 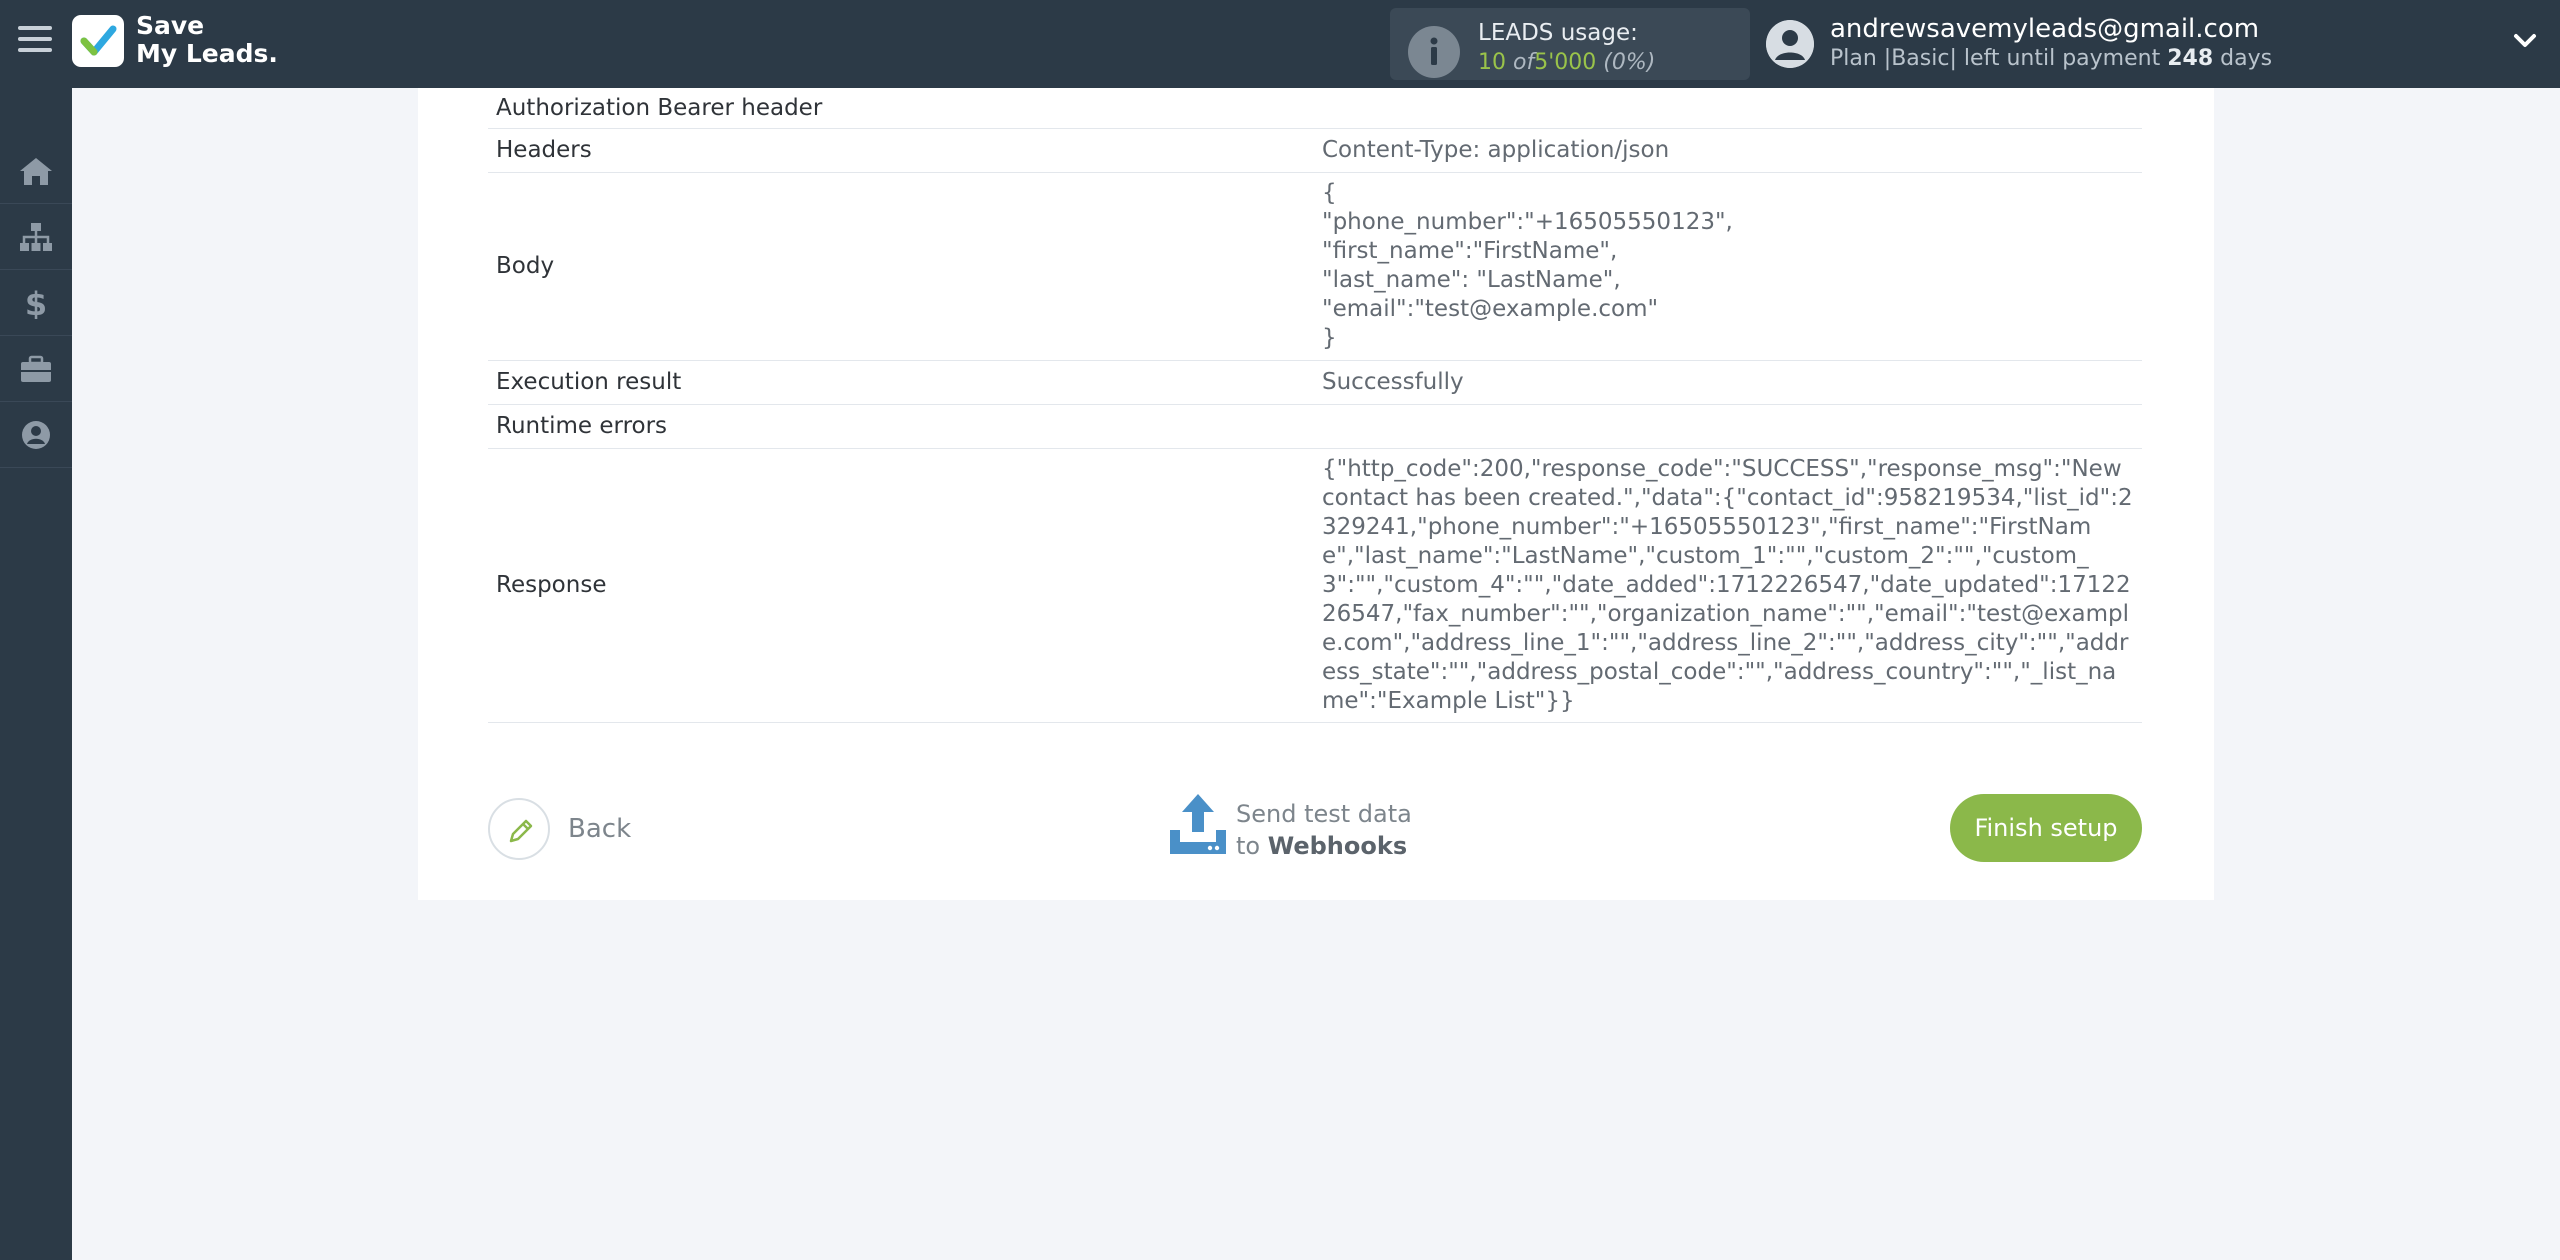 I want to click on back-label: Back, so click(x=600, y=829).